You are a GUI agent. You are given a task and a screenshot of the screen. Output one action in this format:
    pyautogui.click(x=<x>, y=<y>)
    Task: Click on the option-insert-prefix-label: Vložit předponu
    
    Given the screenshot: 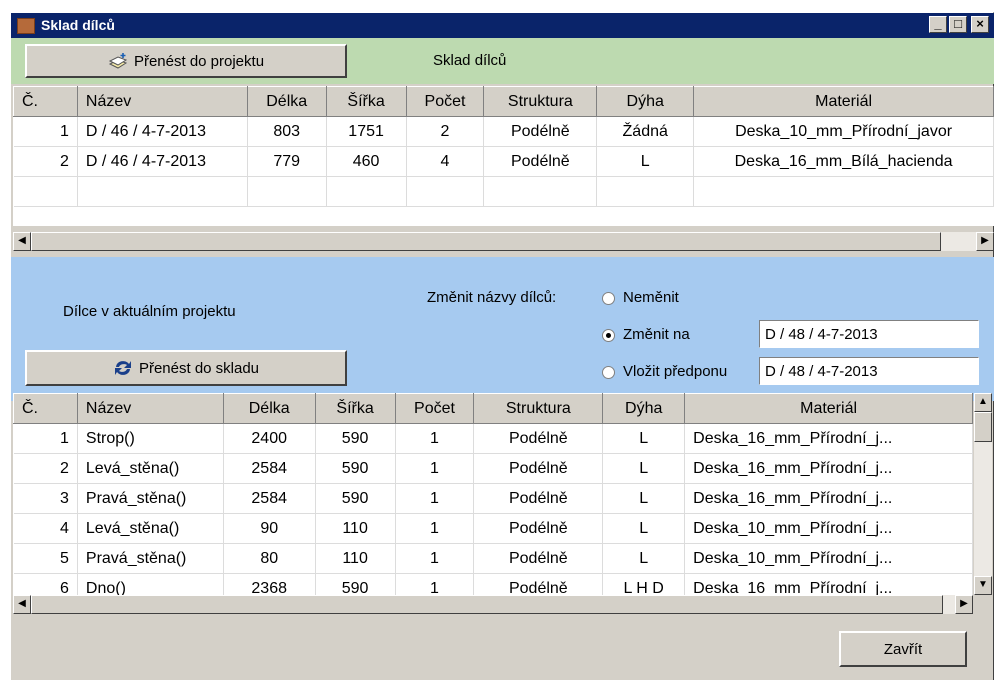 What is the action you would take?
    pyautogui.click(x=675, y=371)
    